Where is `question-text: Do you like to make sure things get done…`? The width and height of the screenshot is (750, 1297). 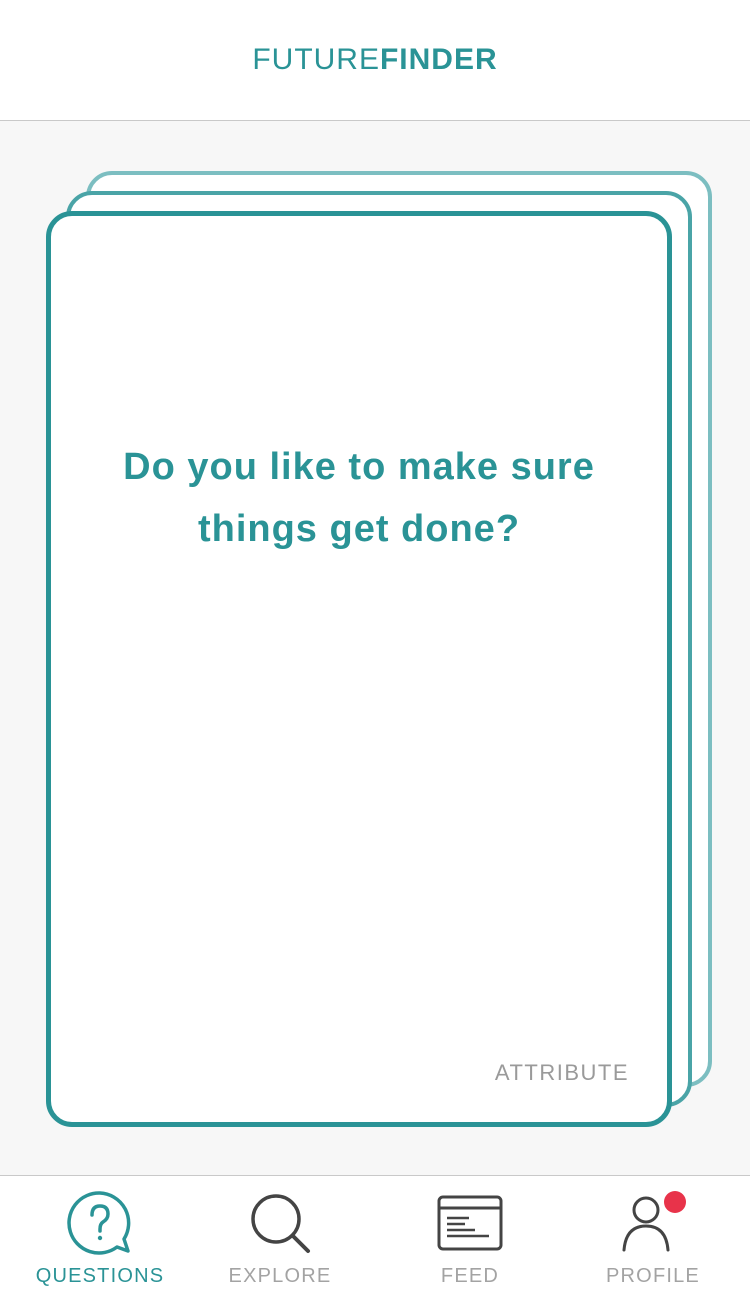 question-text: Do you like to make sure things get done… is located at coordinates (359, 498).